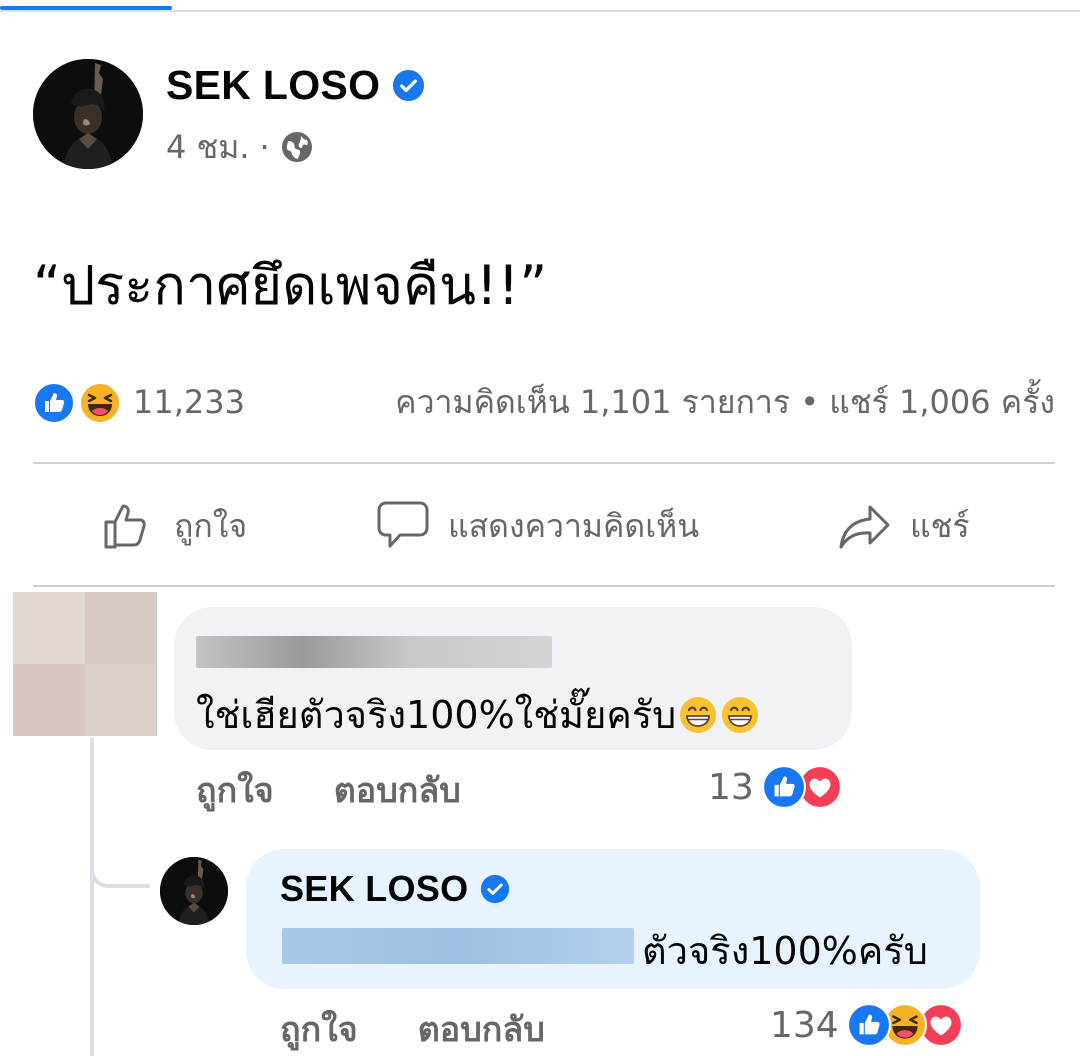 Image resolution: width=1080 pixels, height=1056 pixels. What do you see at coordinates (574, 525) in the screenshot?
I see `comment-label: แสดงความคิดเห็น` at bounding box center [574, 525].